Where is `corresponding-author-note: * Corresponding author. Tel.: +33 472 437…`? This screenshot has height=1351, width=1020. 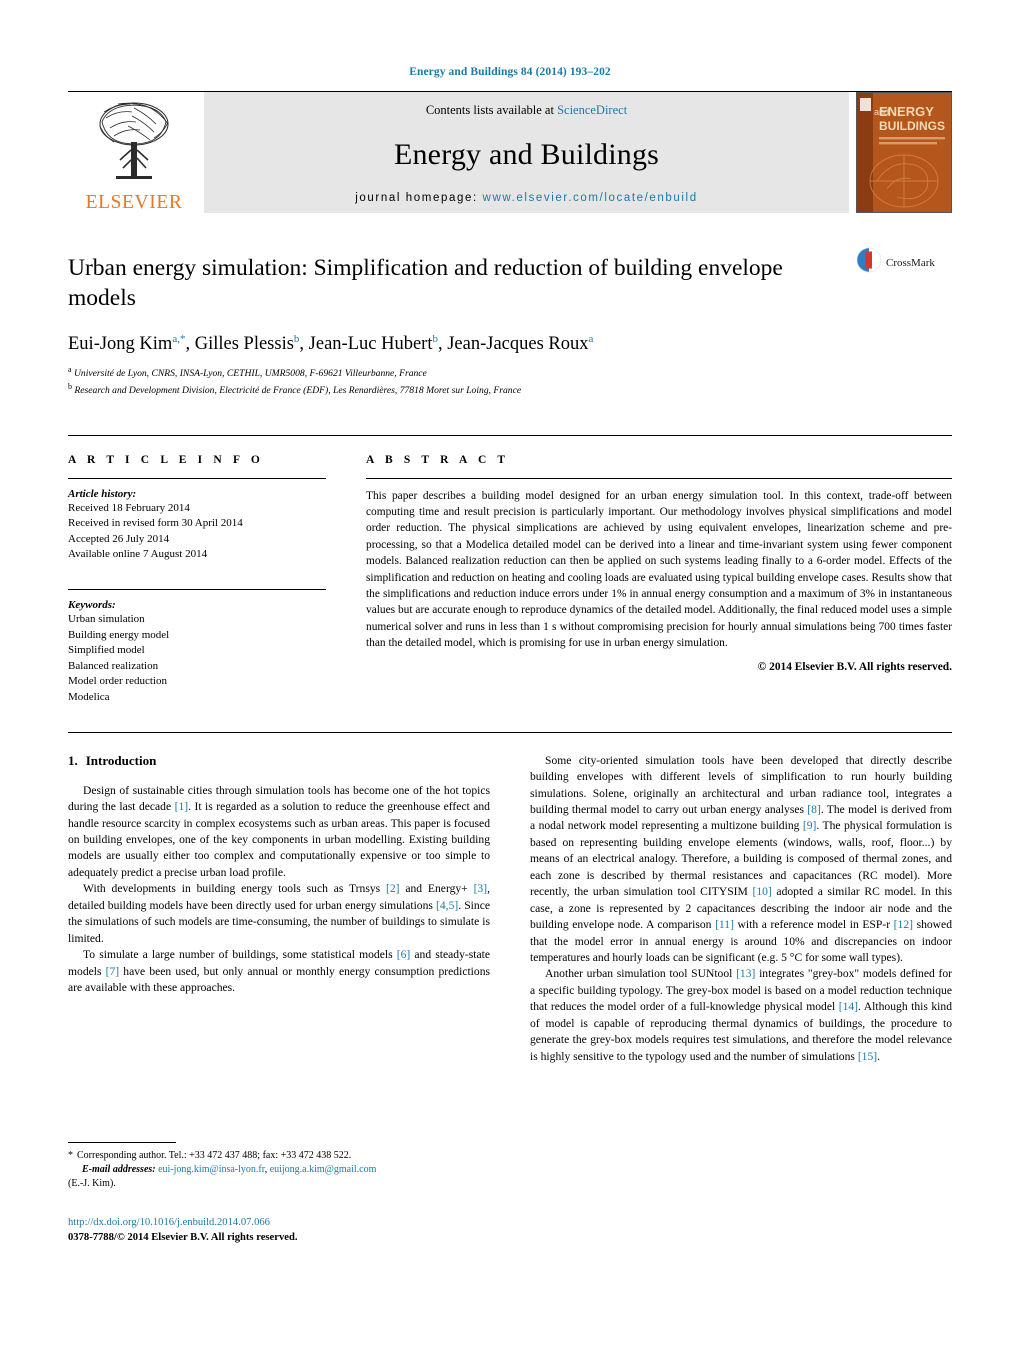 corresponding-author-note: * Corresponding author. Tel.: +33 472 437… is located at coordinates (274, 1156).